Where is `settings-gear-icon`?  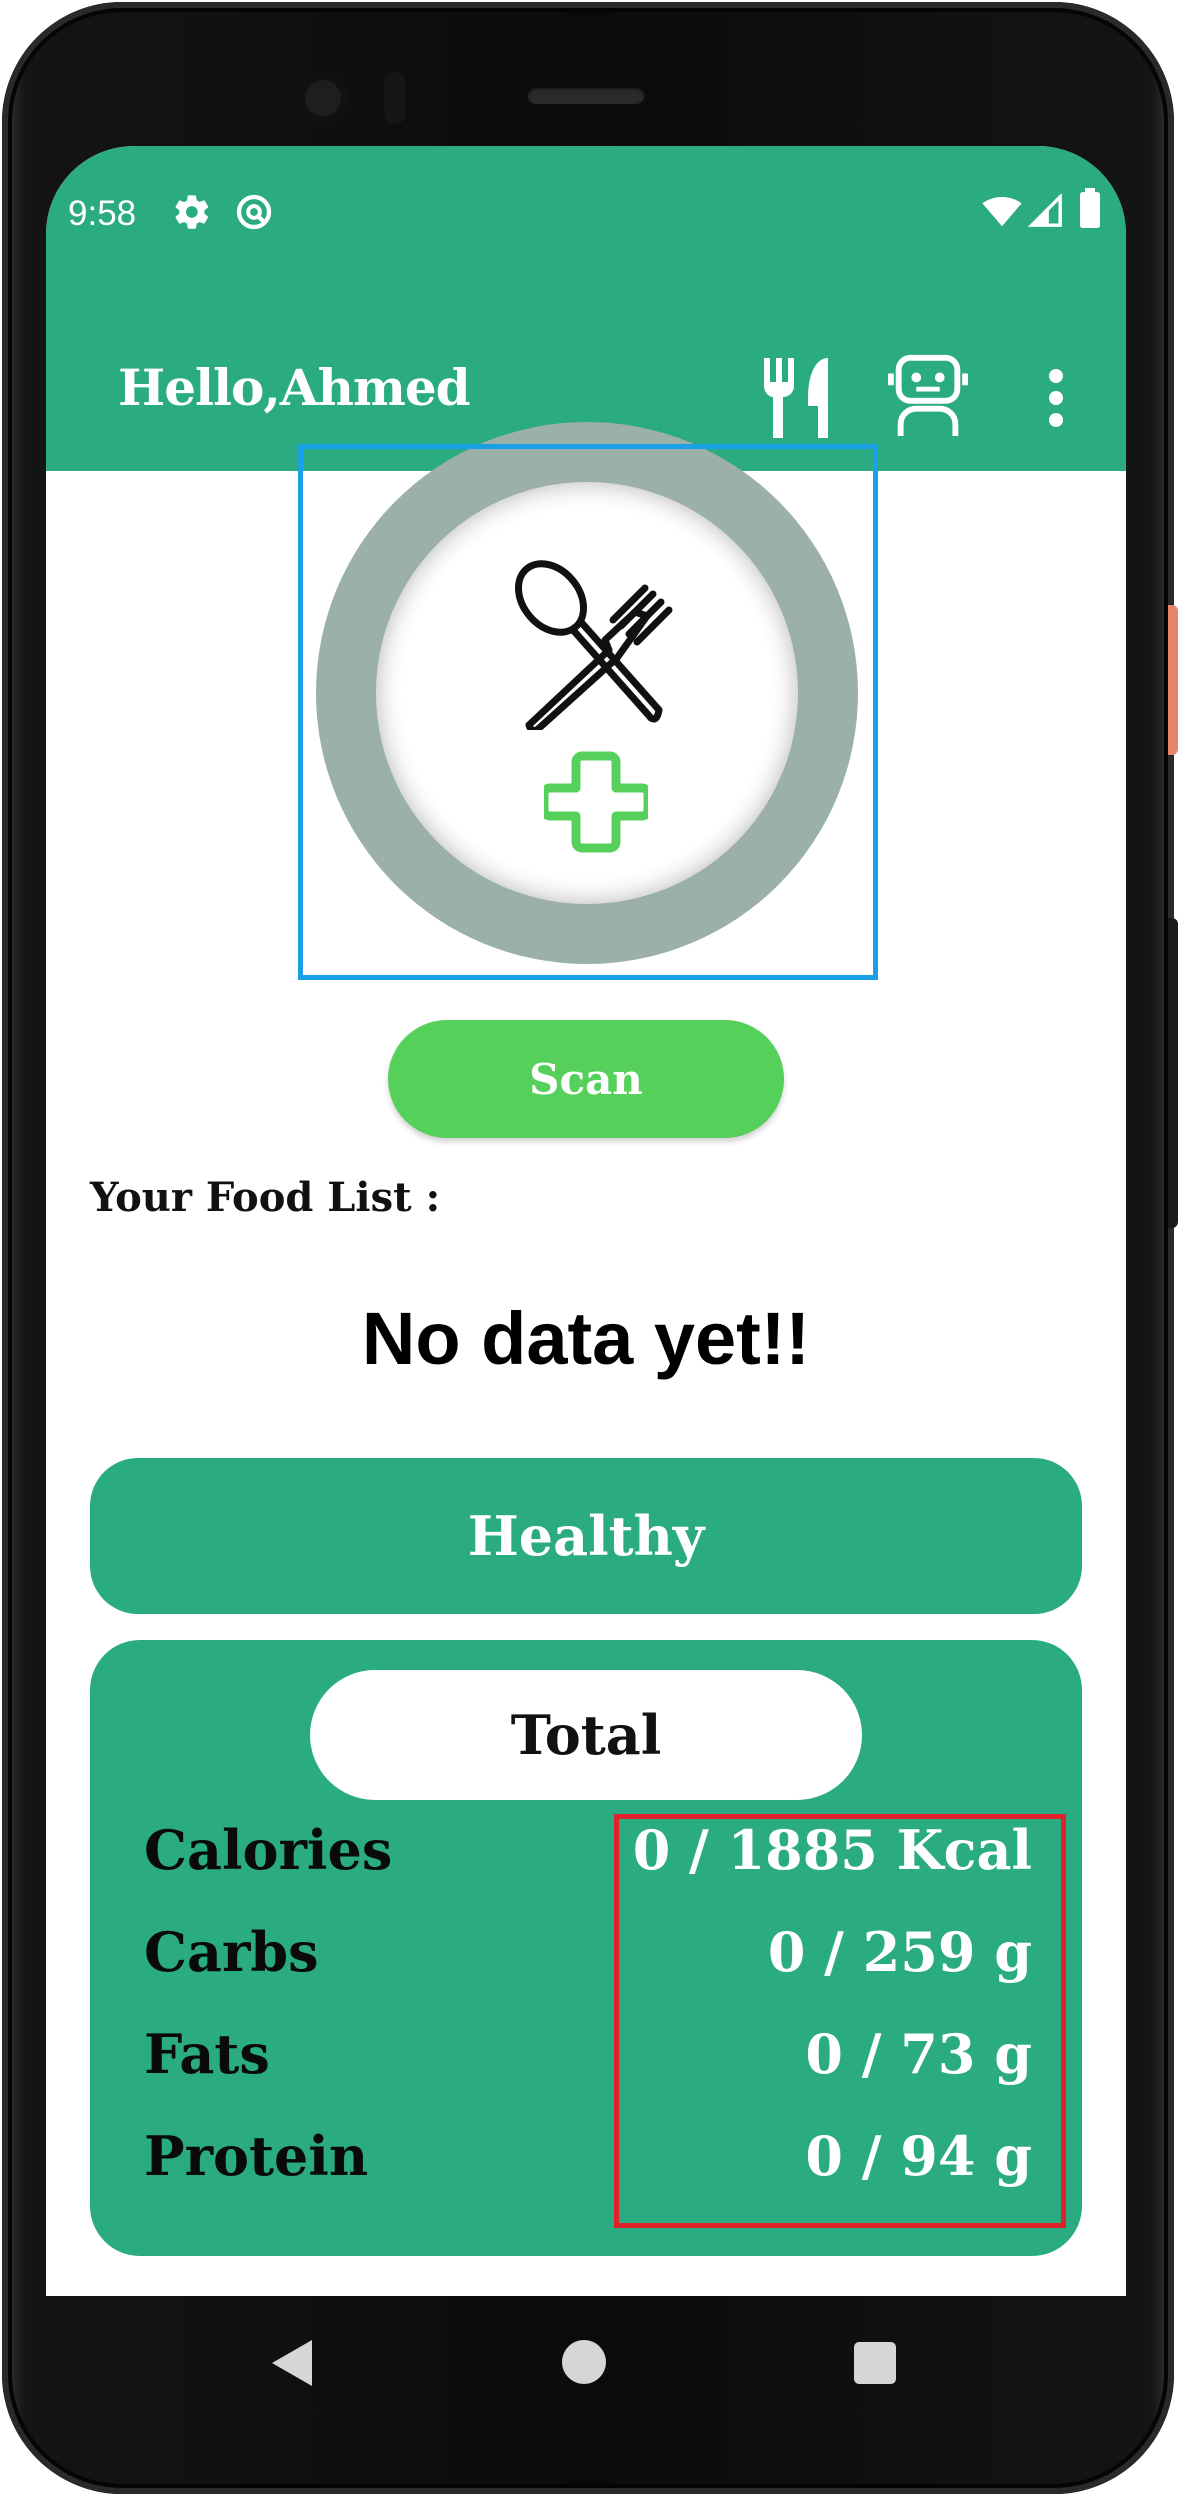
settings-gear-icon is located at coordinates (192, 212).